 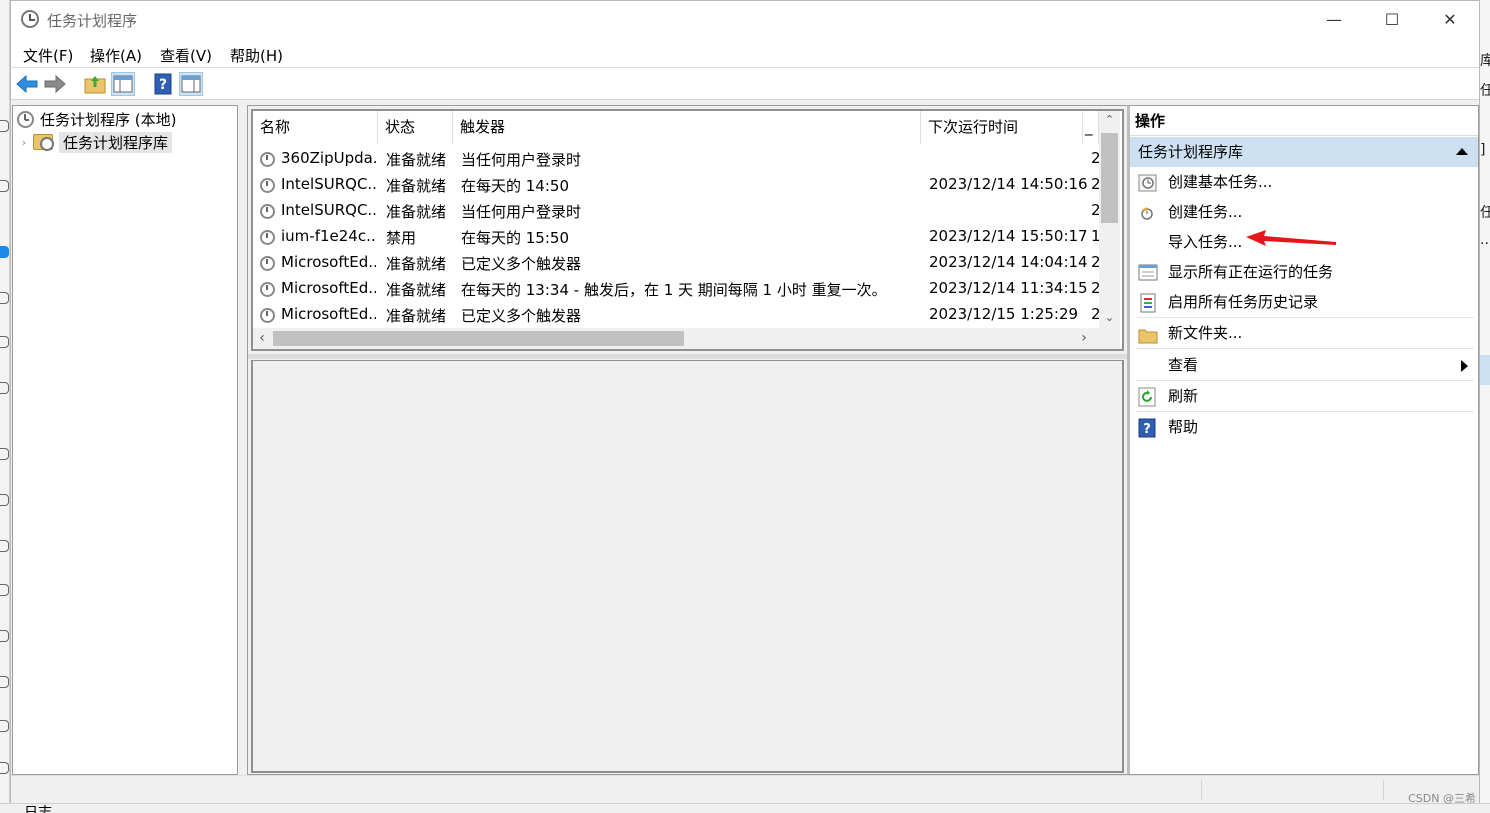 I want to click on minimize-button: —, so click(x=1334, y=20).